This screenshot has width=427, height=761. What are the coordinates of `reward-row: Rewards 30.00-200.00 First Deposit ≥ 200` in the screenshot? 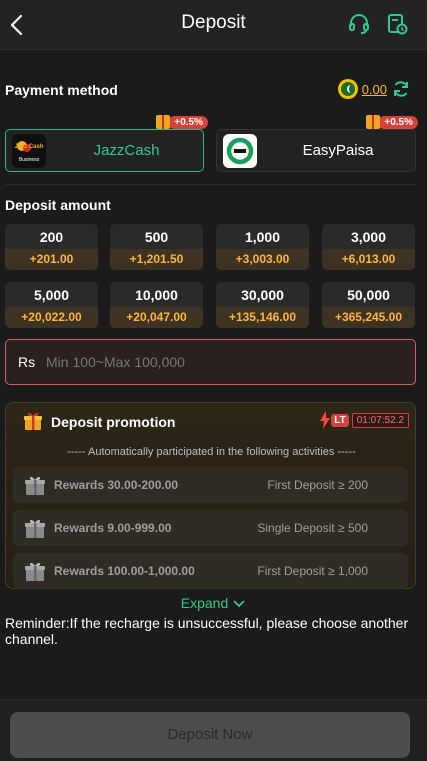 It's located at (210, 485).